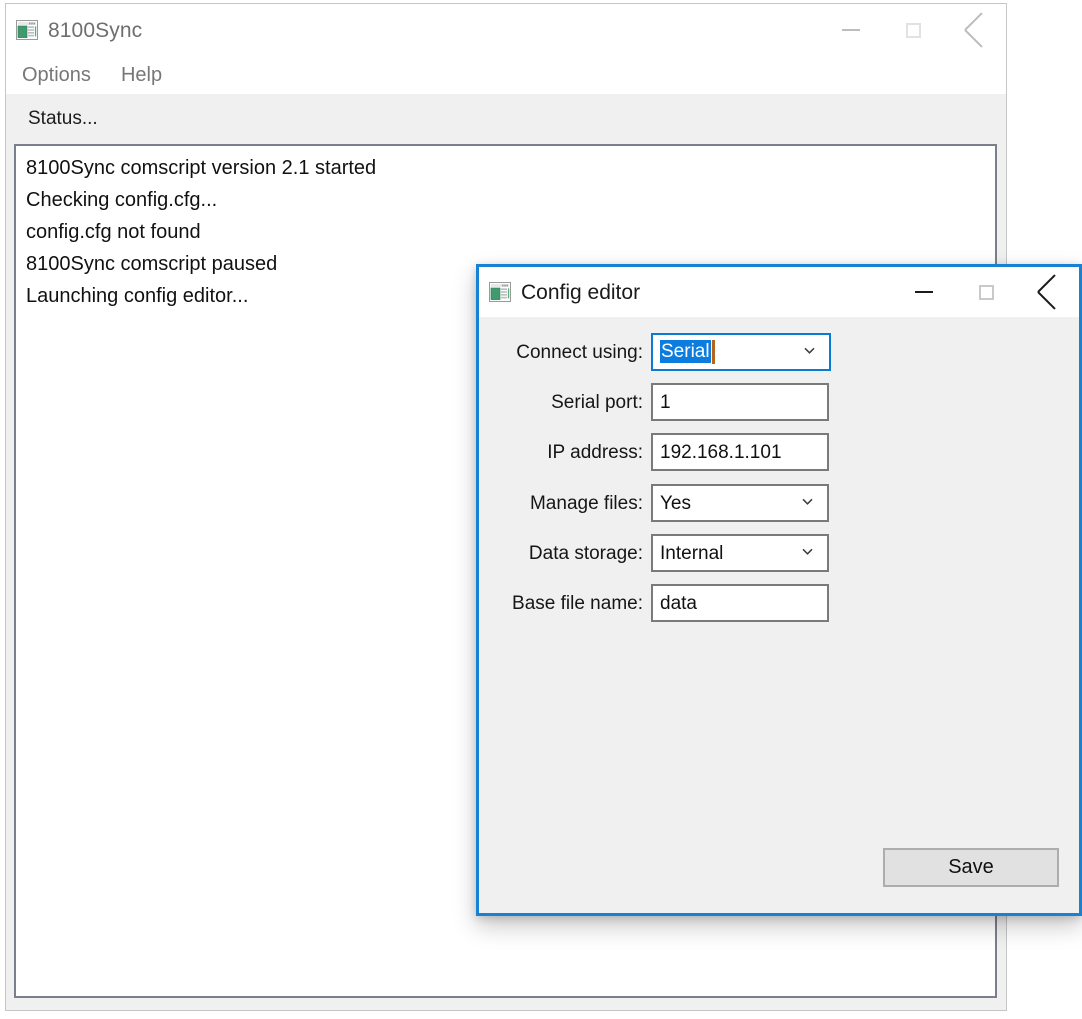  Describe the element at coordinates (113, 232) in the screenshot. I see `log-line: config.cfg not found` at that location.